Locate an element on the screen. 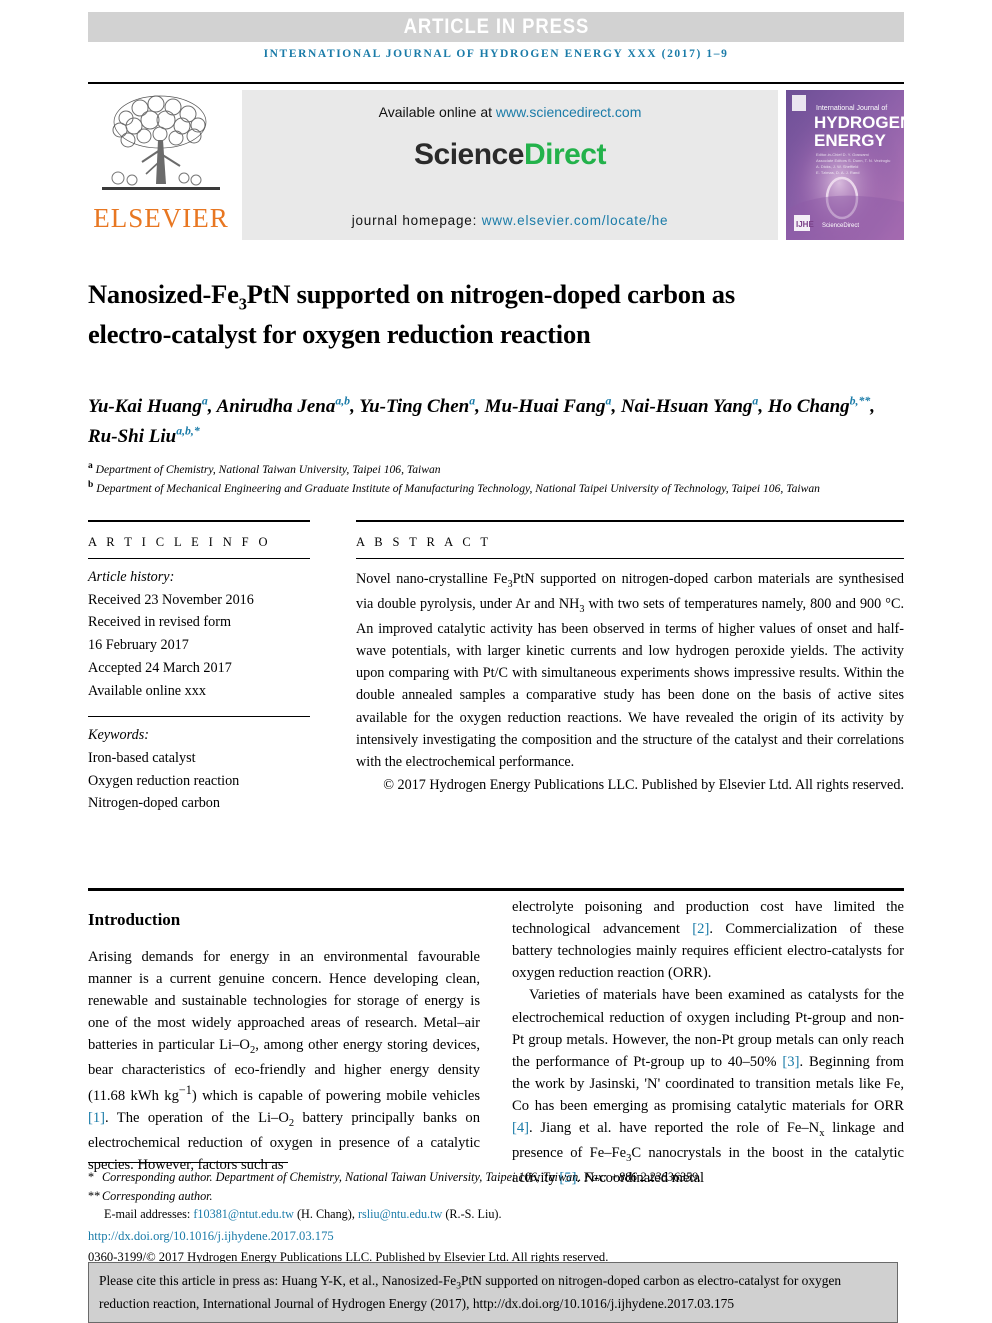 The image size is (992, 1323). journal-homepage-link: www.elsevier.com/locate/he is located at coordinates (575, 220).